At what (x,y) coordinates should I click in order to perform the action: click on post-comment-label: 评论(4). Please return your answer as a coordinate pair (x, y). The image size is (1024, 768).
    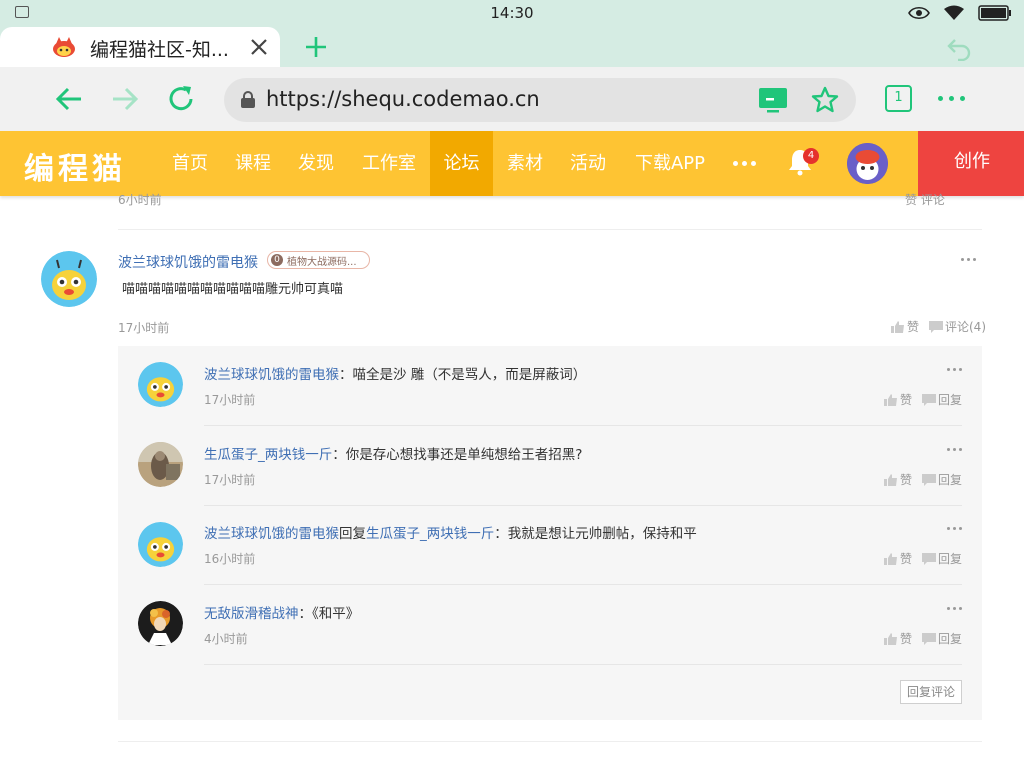
    Looking at the image, I should click on (965, 327).